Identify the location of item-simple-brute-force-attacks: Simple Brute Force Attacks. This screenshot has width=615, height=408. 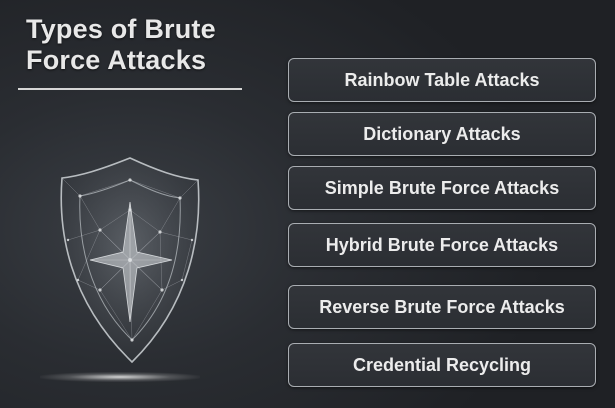
(442, 188).